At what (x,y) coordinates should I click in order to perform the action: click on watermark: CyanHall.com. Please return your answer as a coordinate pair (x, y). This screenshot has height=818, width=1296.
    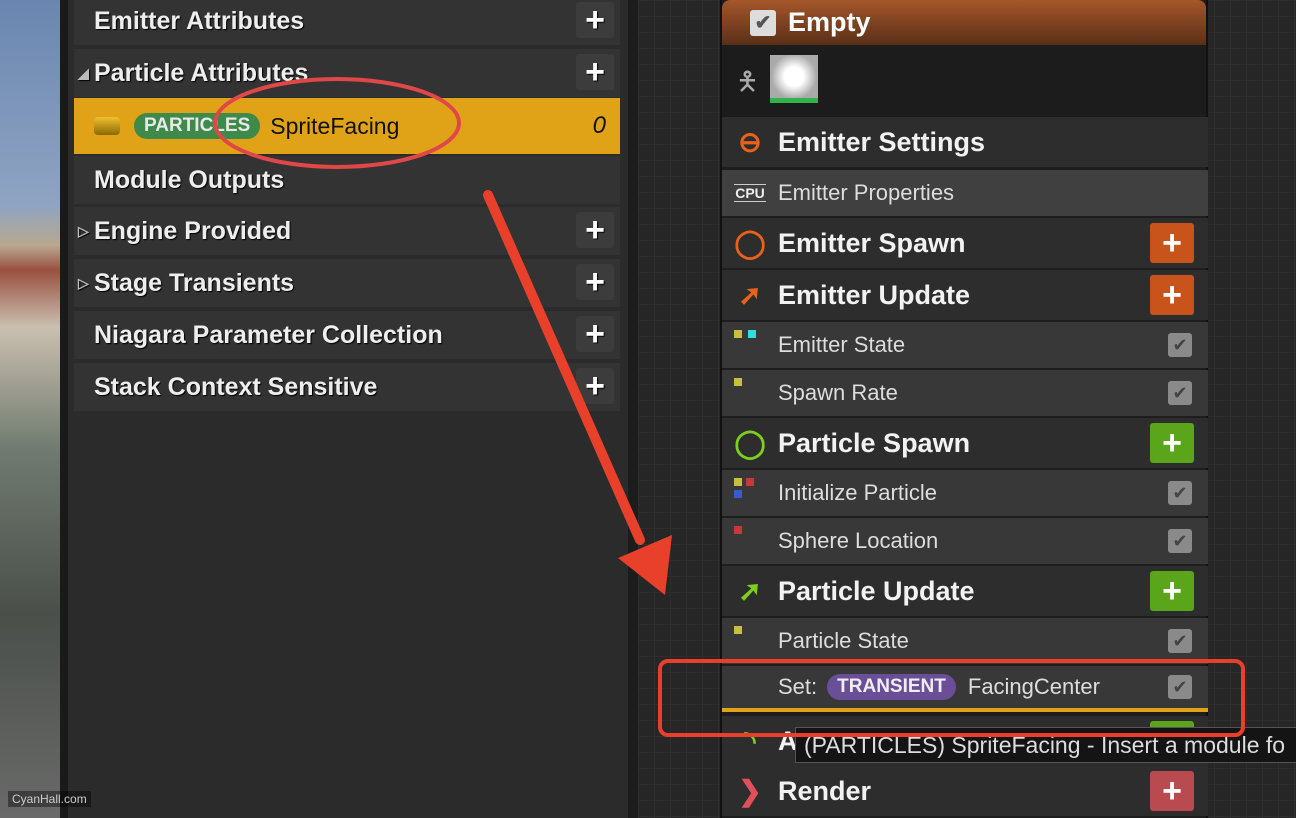
    Looking at the image, I should click on (49, 799).